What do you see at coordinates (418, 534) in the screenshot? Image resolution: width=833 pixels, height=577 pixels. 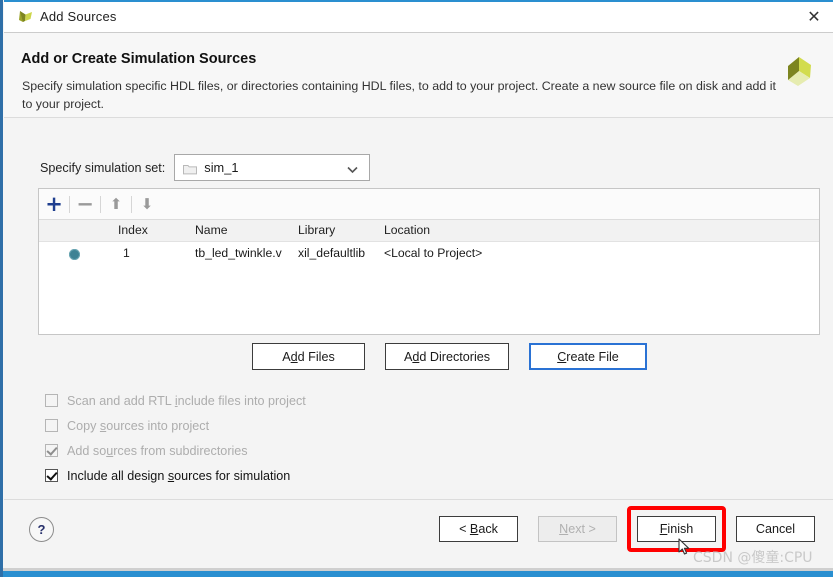 I see `wizard-footer: ? < Back Next > Finish Cancel` at bounding box center [418, 534].